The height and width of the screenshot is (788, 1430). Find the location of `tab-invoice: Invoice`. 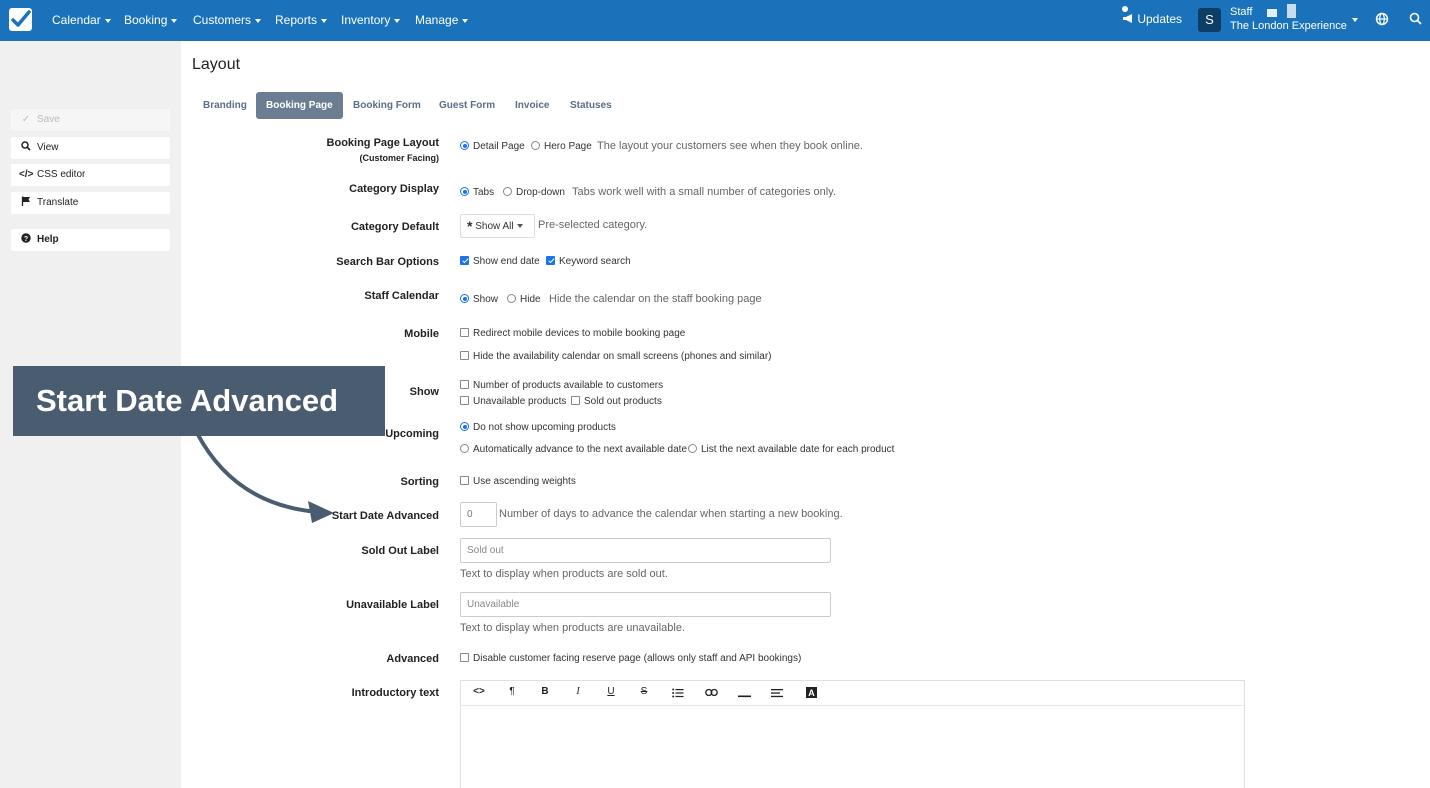

tab-invoice: Invoice is located at coordinates (532, 105).